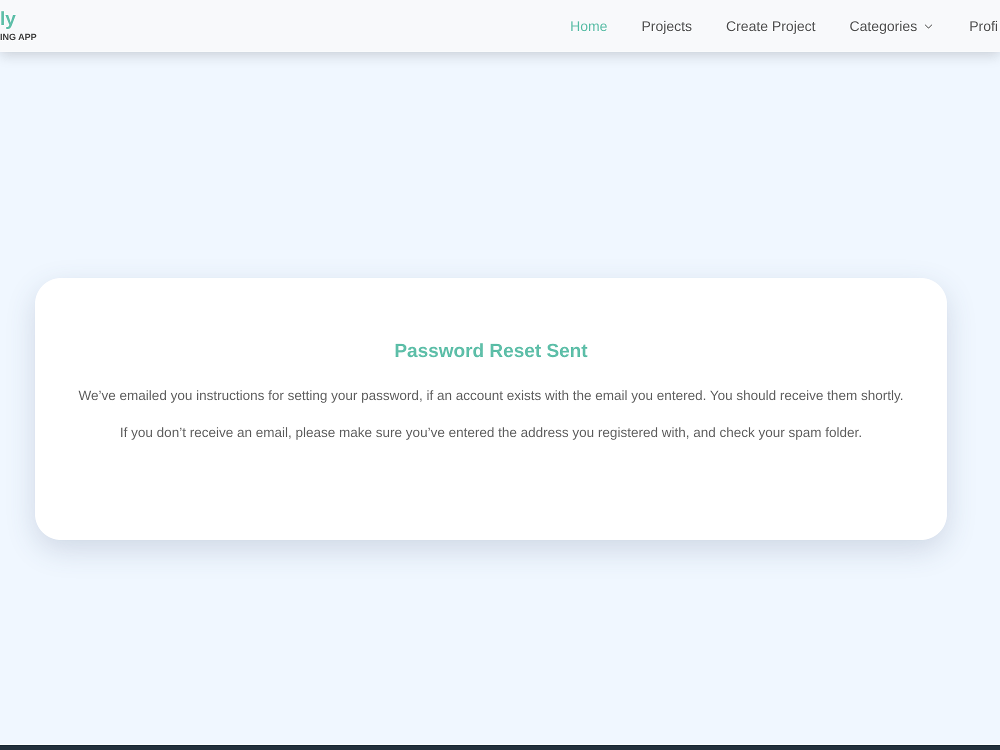 The width and height of the screenshot is (1000, 750). I want to click on message-text: If you don’t receive an email, please make sure you’ve entered the address you registered with, and check your spam folder., so click(491, 433).